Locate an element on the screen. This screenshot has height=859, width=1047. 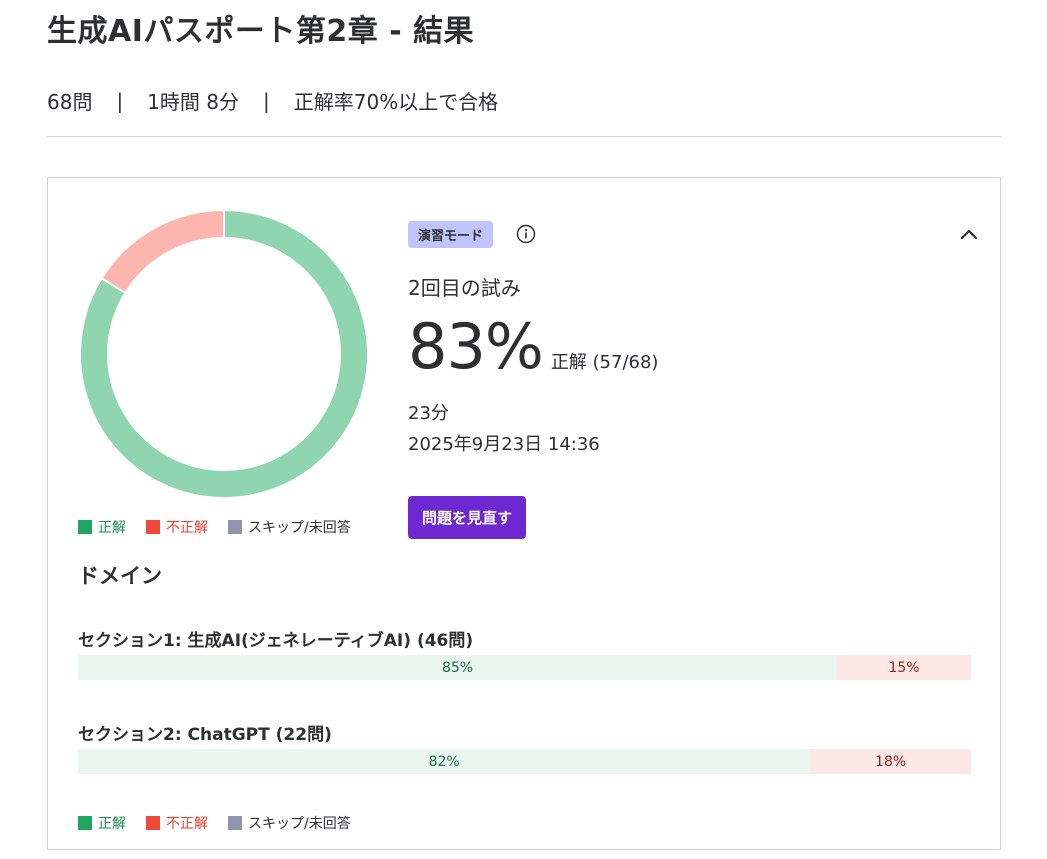
bar-incorrect-segment: 15% is located at coordinates (904, 667).